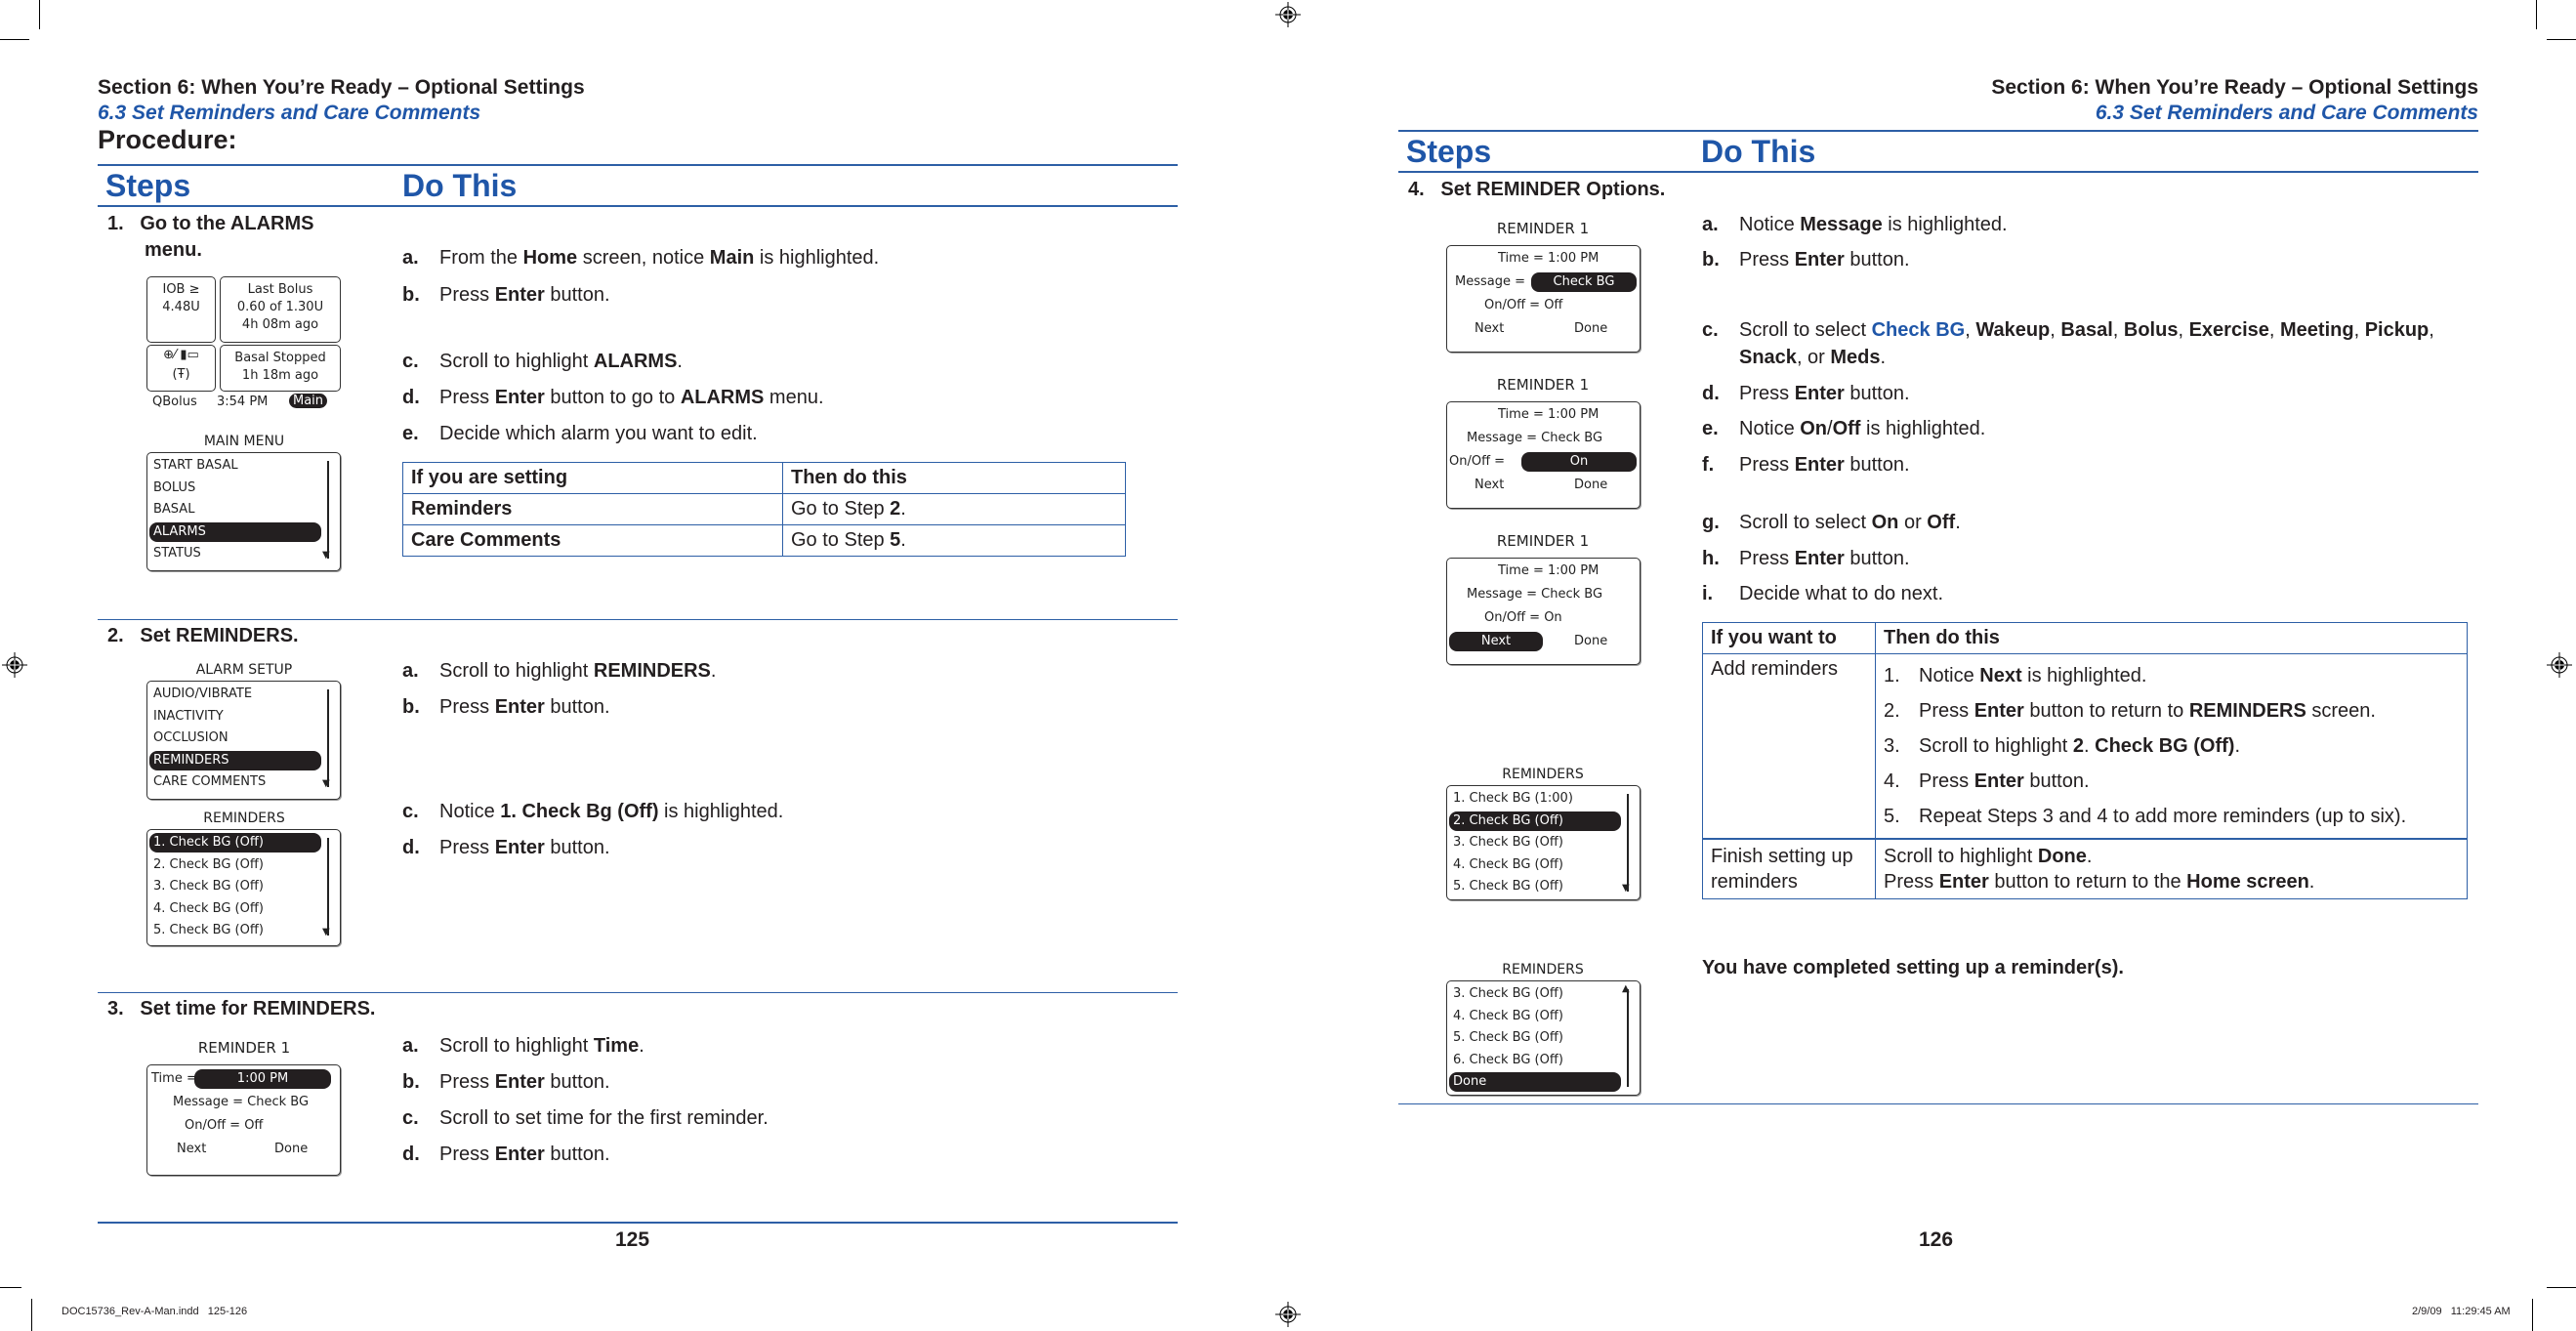 The image size is (2576, 1331). Describe the element at coordinates (550, 258) in the screenshot. I see `bold-term: Home` at that location.